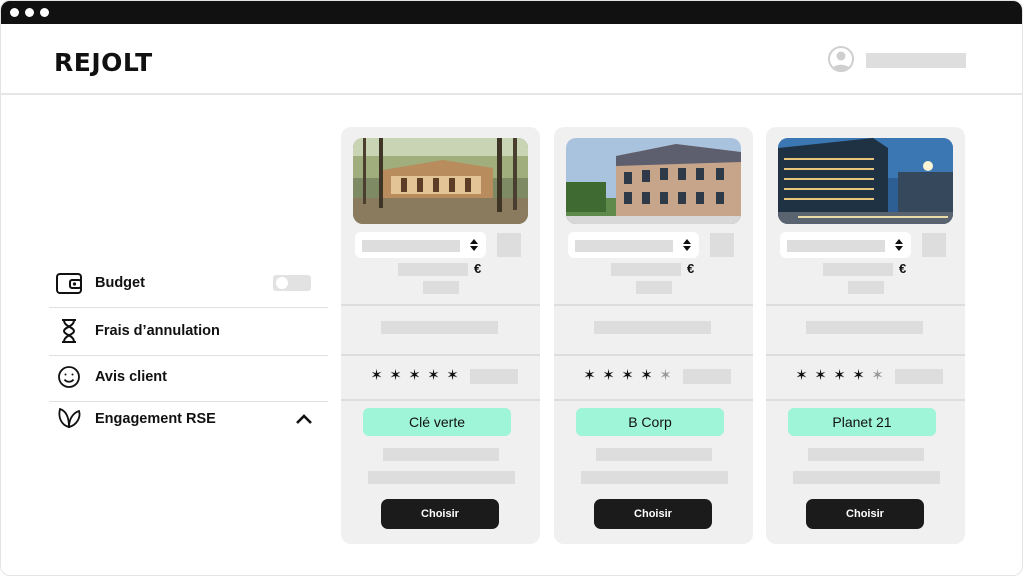  What do you see at coordinates (69, 417) in the screenshot?
I see `leaf-icon` at bounding box center [69, 417].